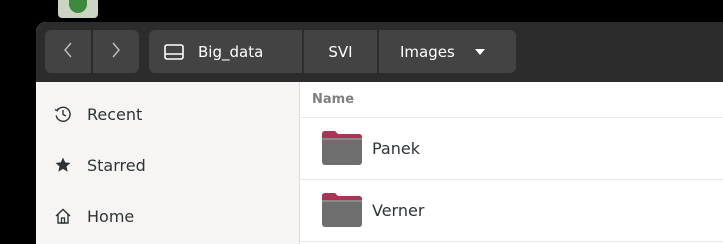 Image resolution: width=723 pixels, height=244 pixels. I want to click on file-row: Panek, so click(511, 149).